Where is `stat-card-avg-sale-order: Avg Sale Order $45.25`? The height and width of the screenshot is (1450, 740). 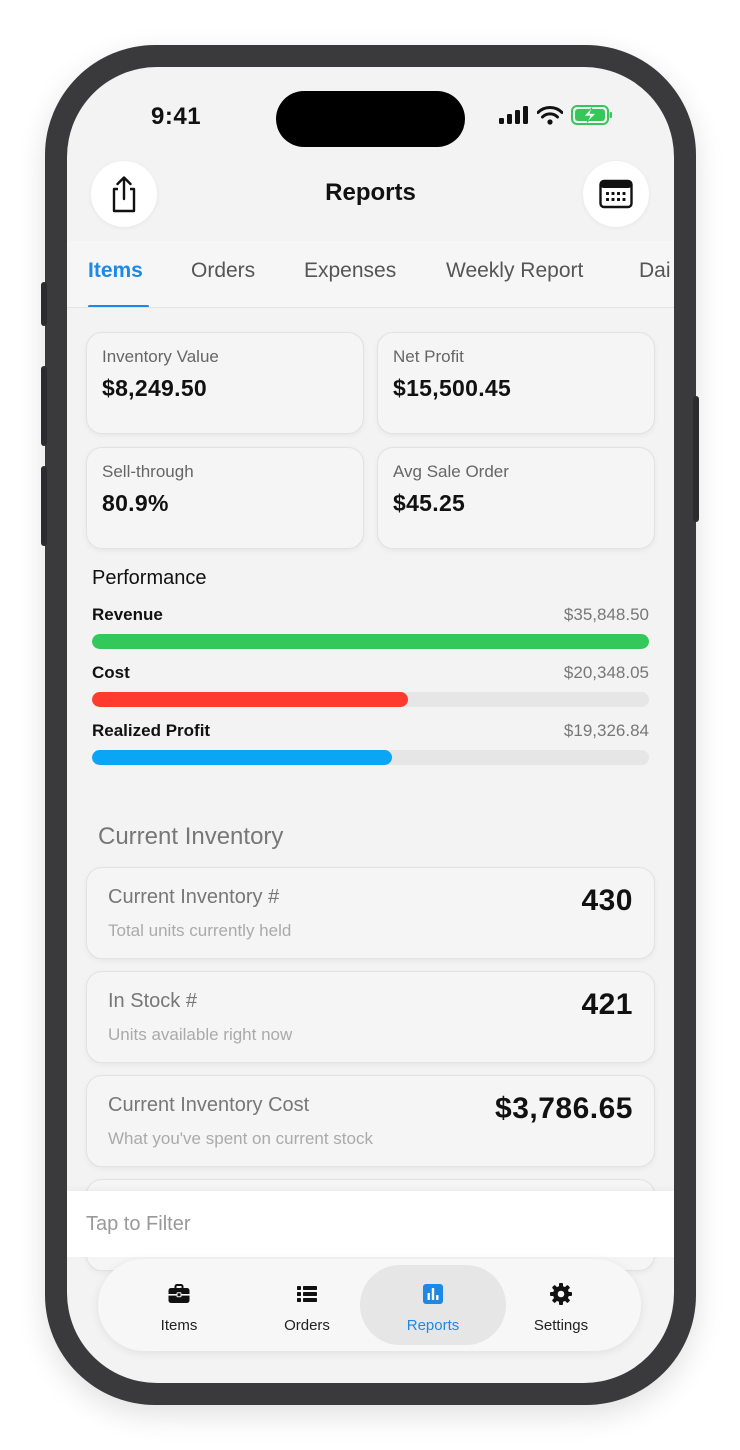 stat-card-avg-sale-order: Avg Sale Order $45.25 is located at coordinates (516, 498).